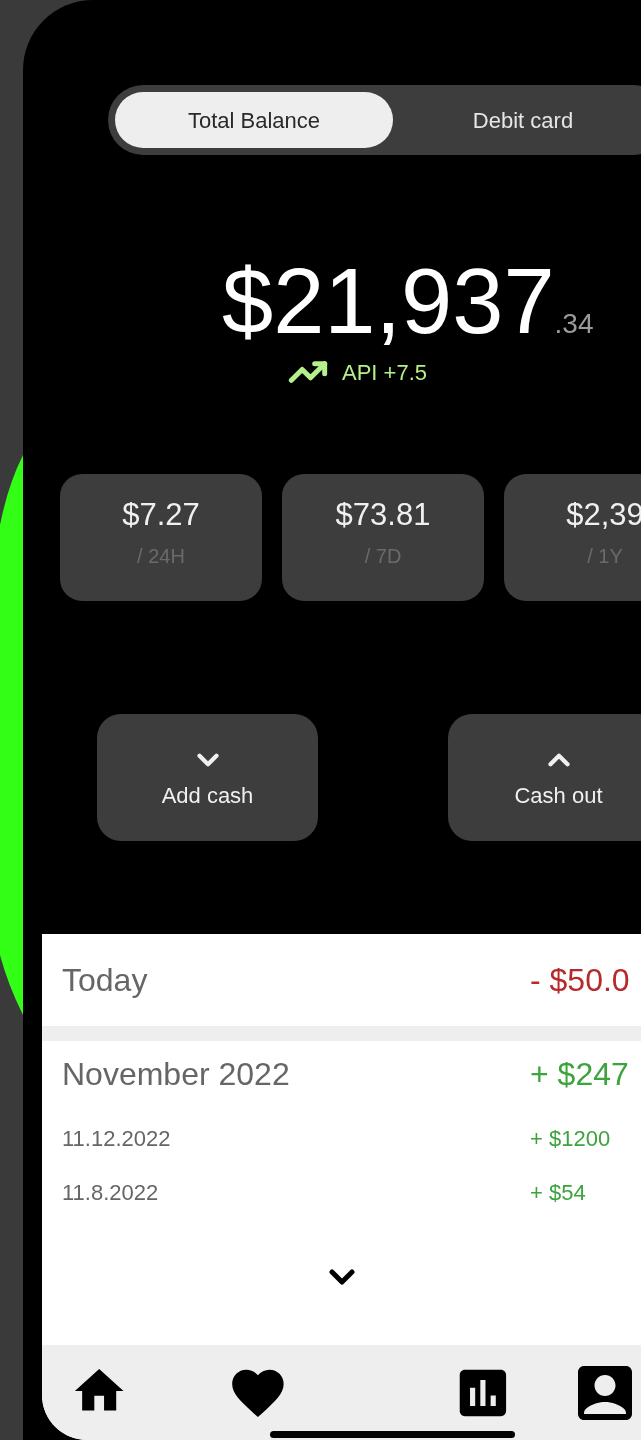 This screenshot has width=641, height=1440. Describe the element at coordinates (388, 301) in the screenshot. I see `balance-amount: $21,937` at that location.